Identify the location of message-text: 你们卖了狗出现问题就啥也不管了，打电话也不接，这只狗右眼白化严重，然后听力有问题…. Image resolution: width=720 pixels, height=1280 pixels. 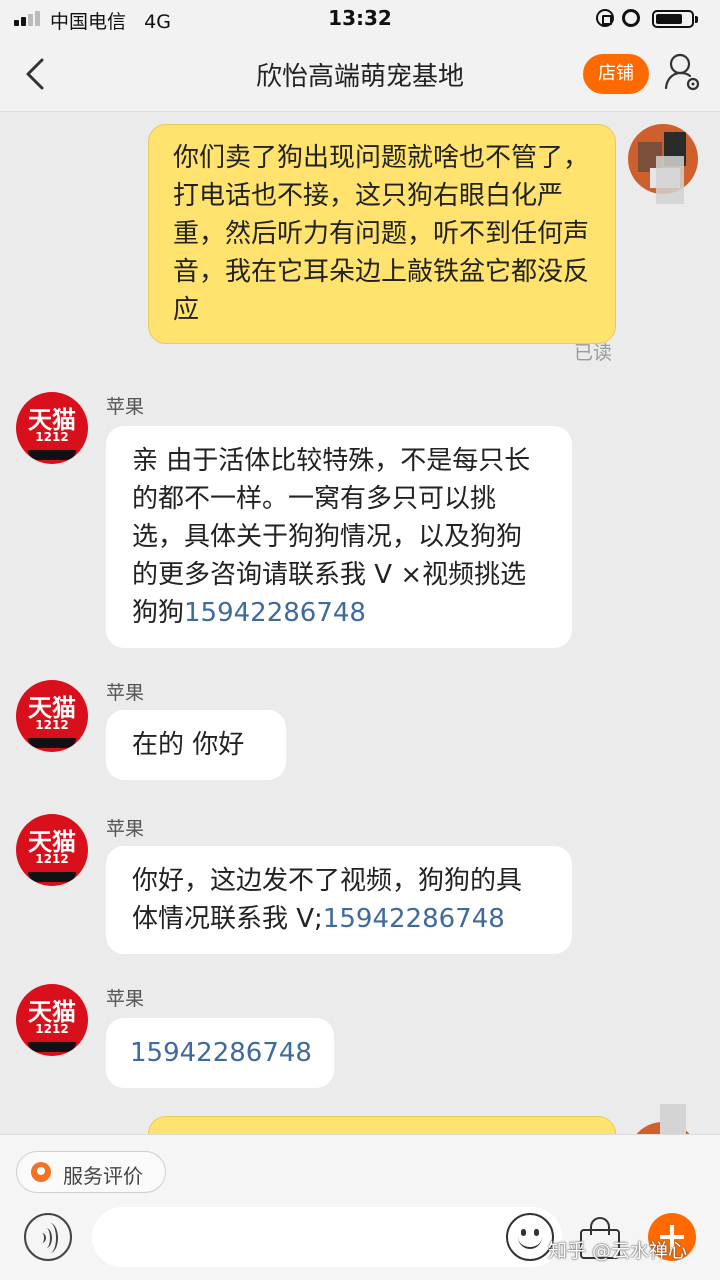
(381, 234).